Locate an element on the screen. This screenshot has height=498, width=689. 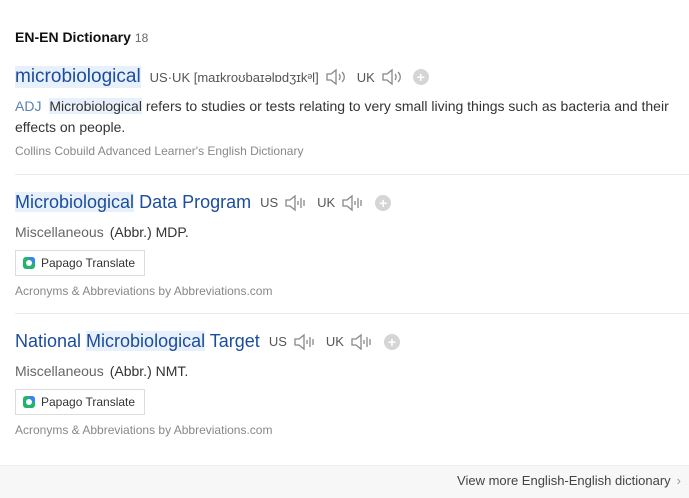
footer-bar: View more English-English dictionary › is located at coordinates (344, 481).